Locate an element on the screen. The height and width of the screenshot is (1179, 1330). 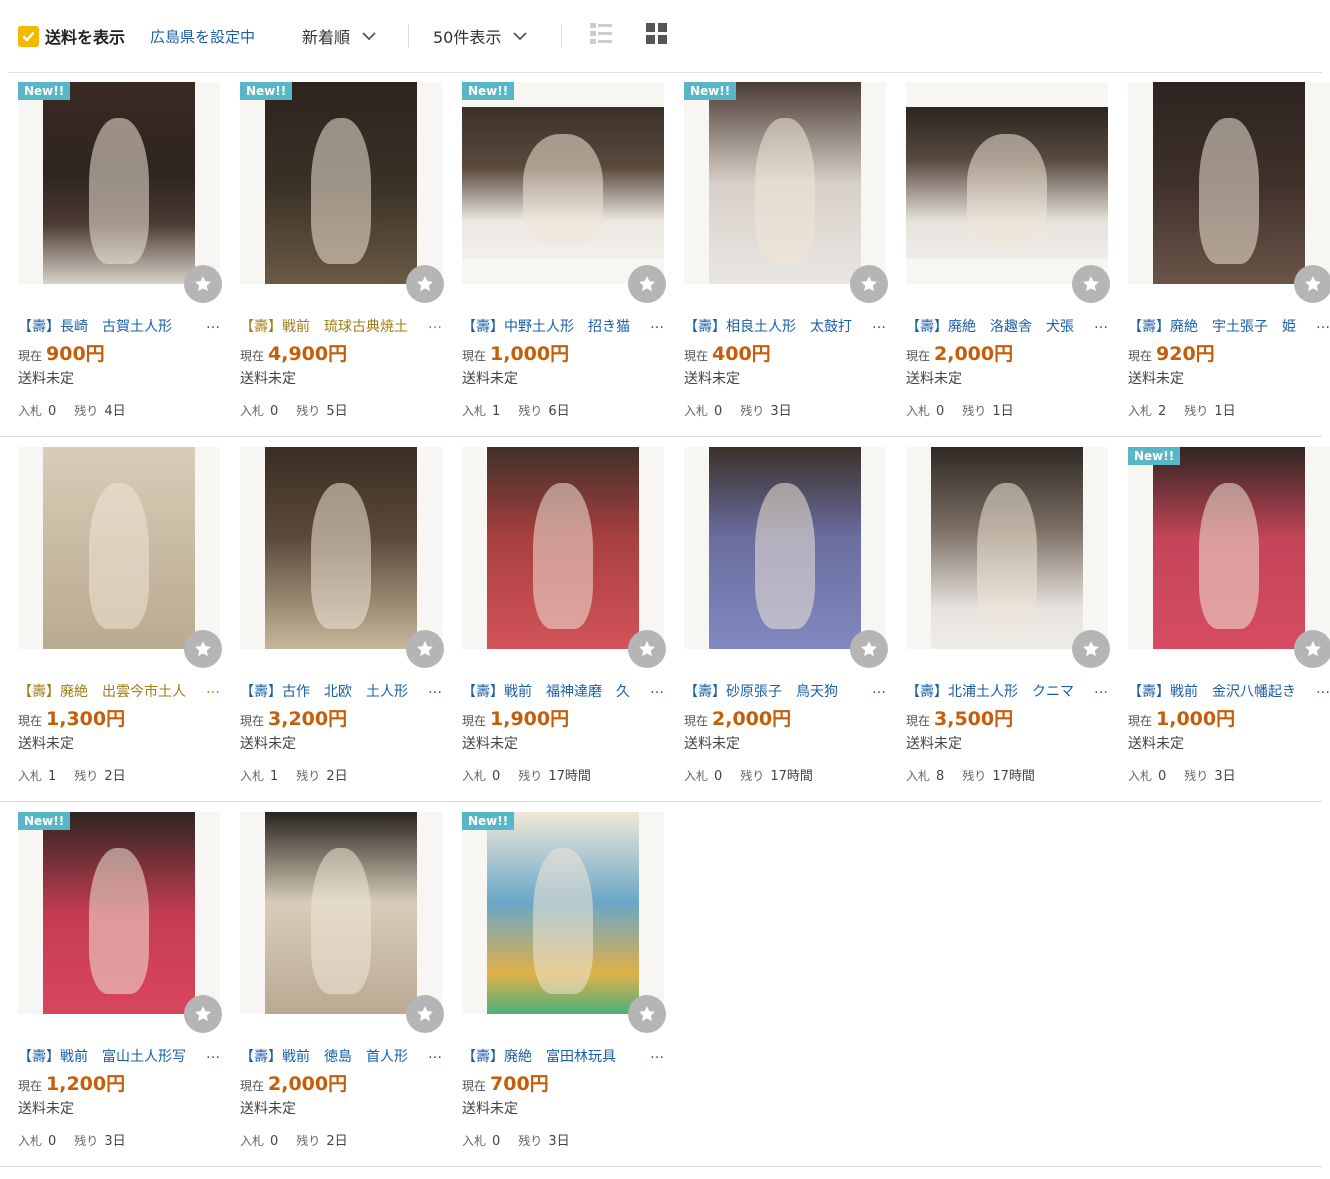
time-remaining: 2日 is located at coordinates (337, 1141).